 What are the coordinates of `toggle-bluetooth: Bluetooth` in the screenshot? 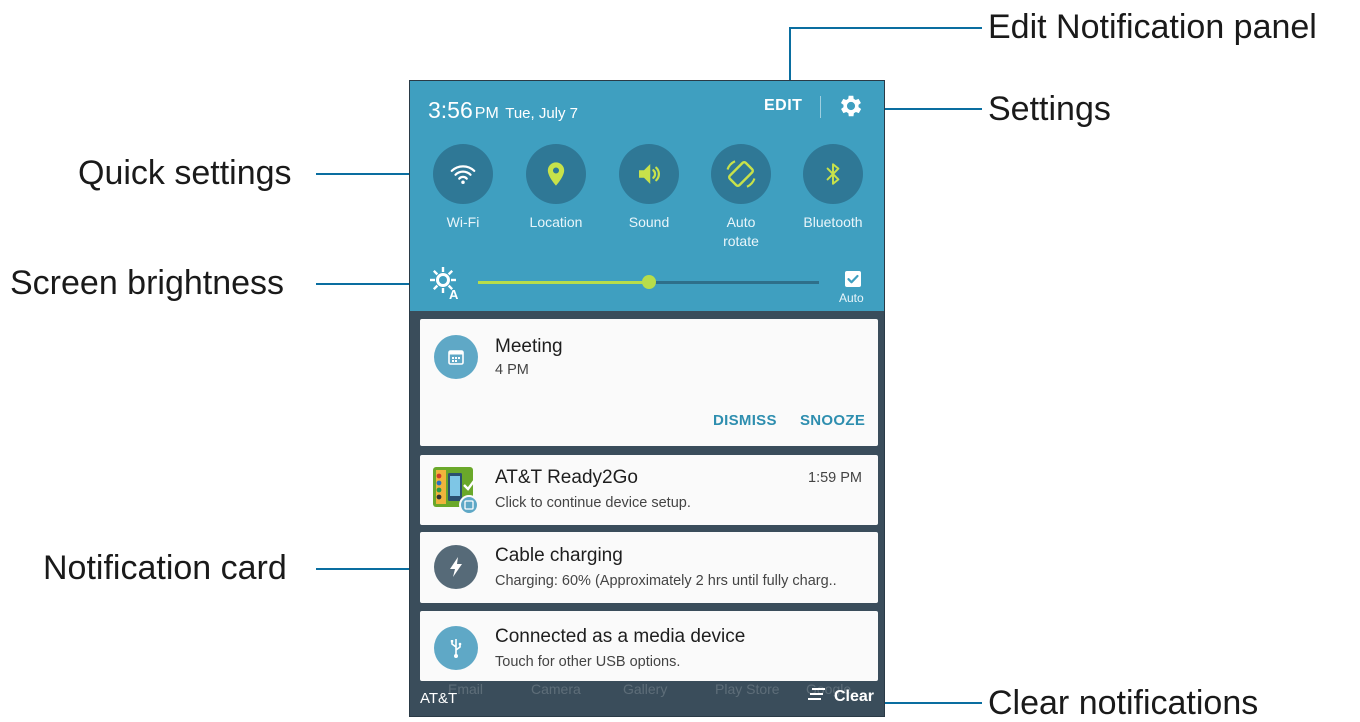 It's located at (833, 188).